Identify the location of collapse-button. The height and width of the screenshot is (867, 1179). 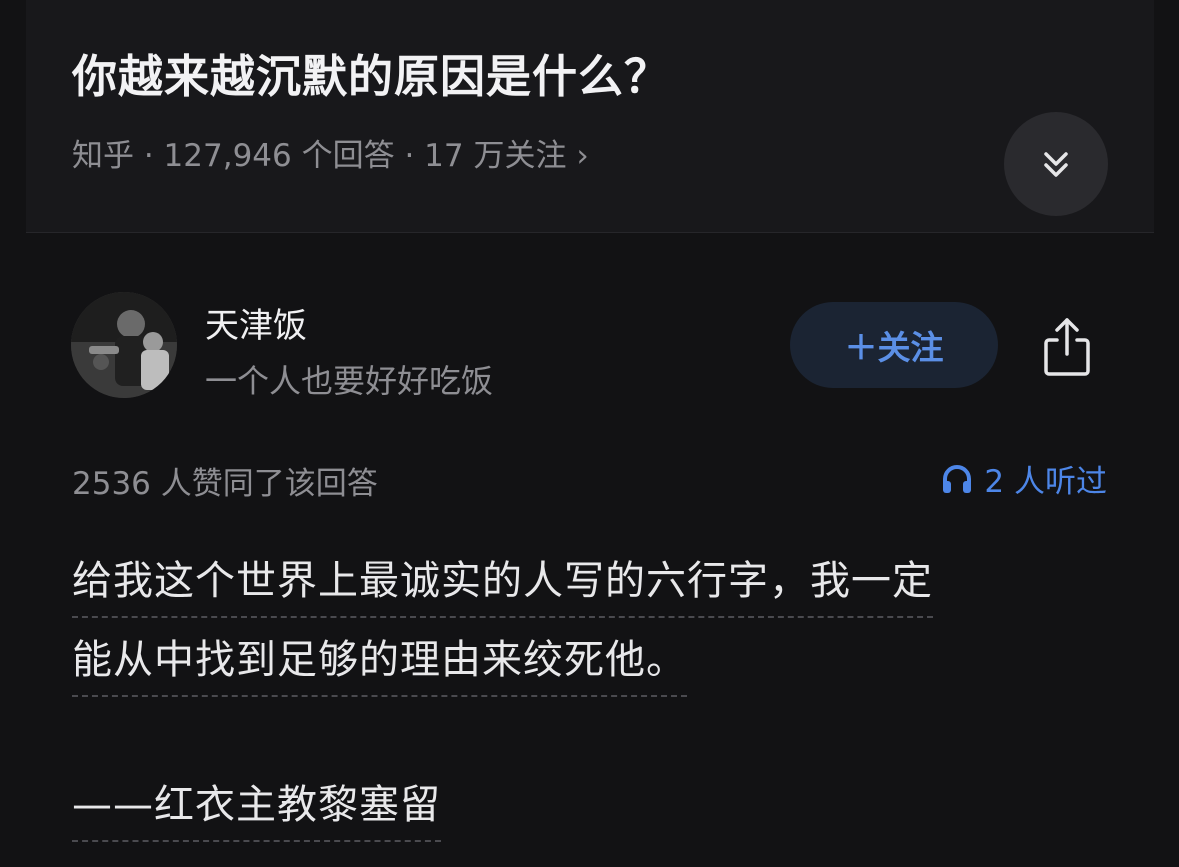
(1056, 164).